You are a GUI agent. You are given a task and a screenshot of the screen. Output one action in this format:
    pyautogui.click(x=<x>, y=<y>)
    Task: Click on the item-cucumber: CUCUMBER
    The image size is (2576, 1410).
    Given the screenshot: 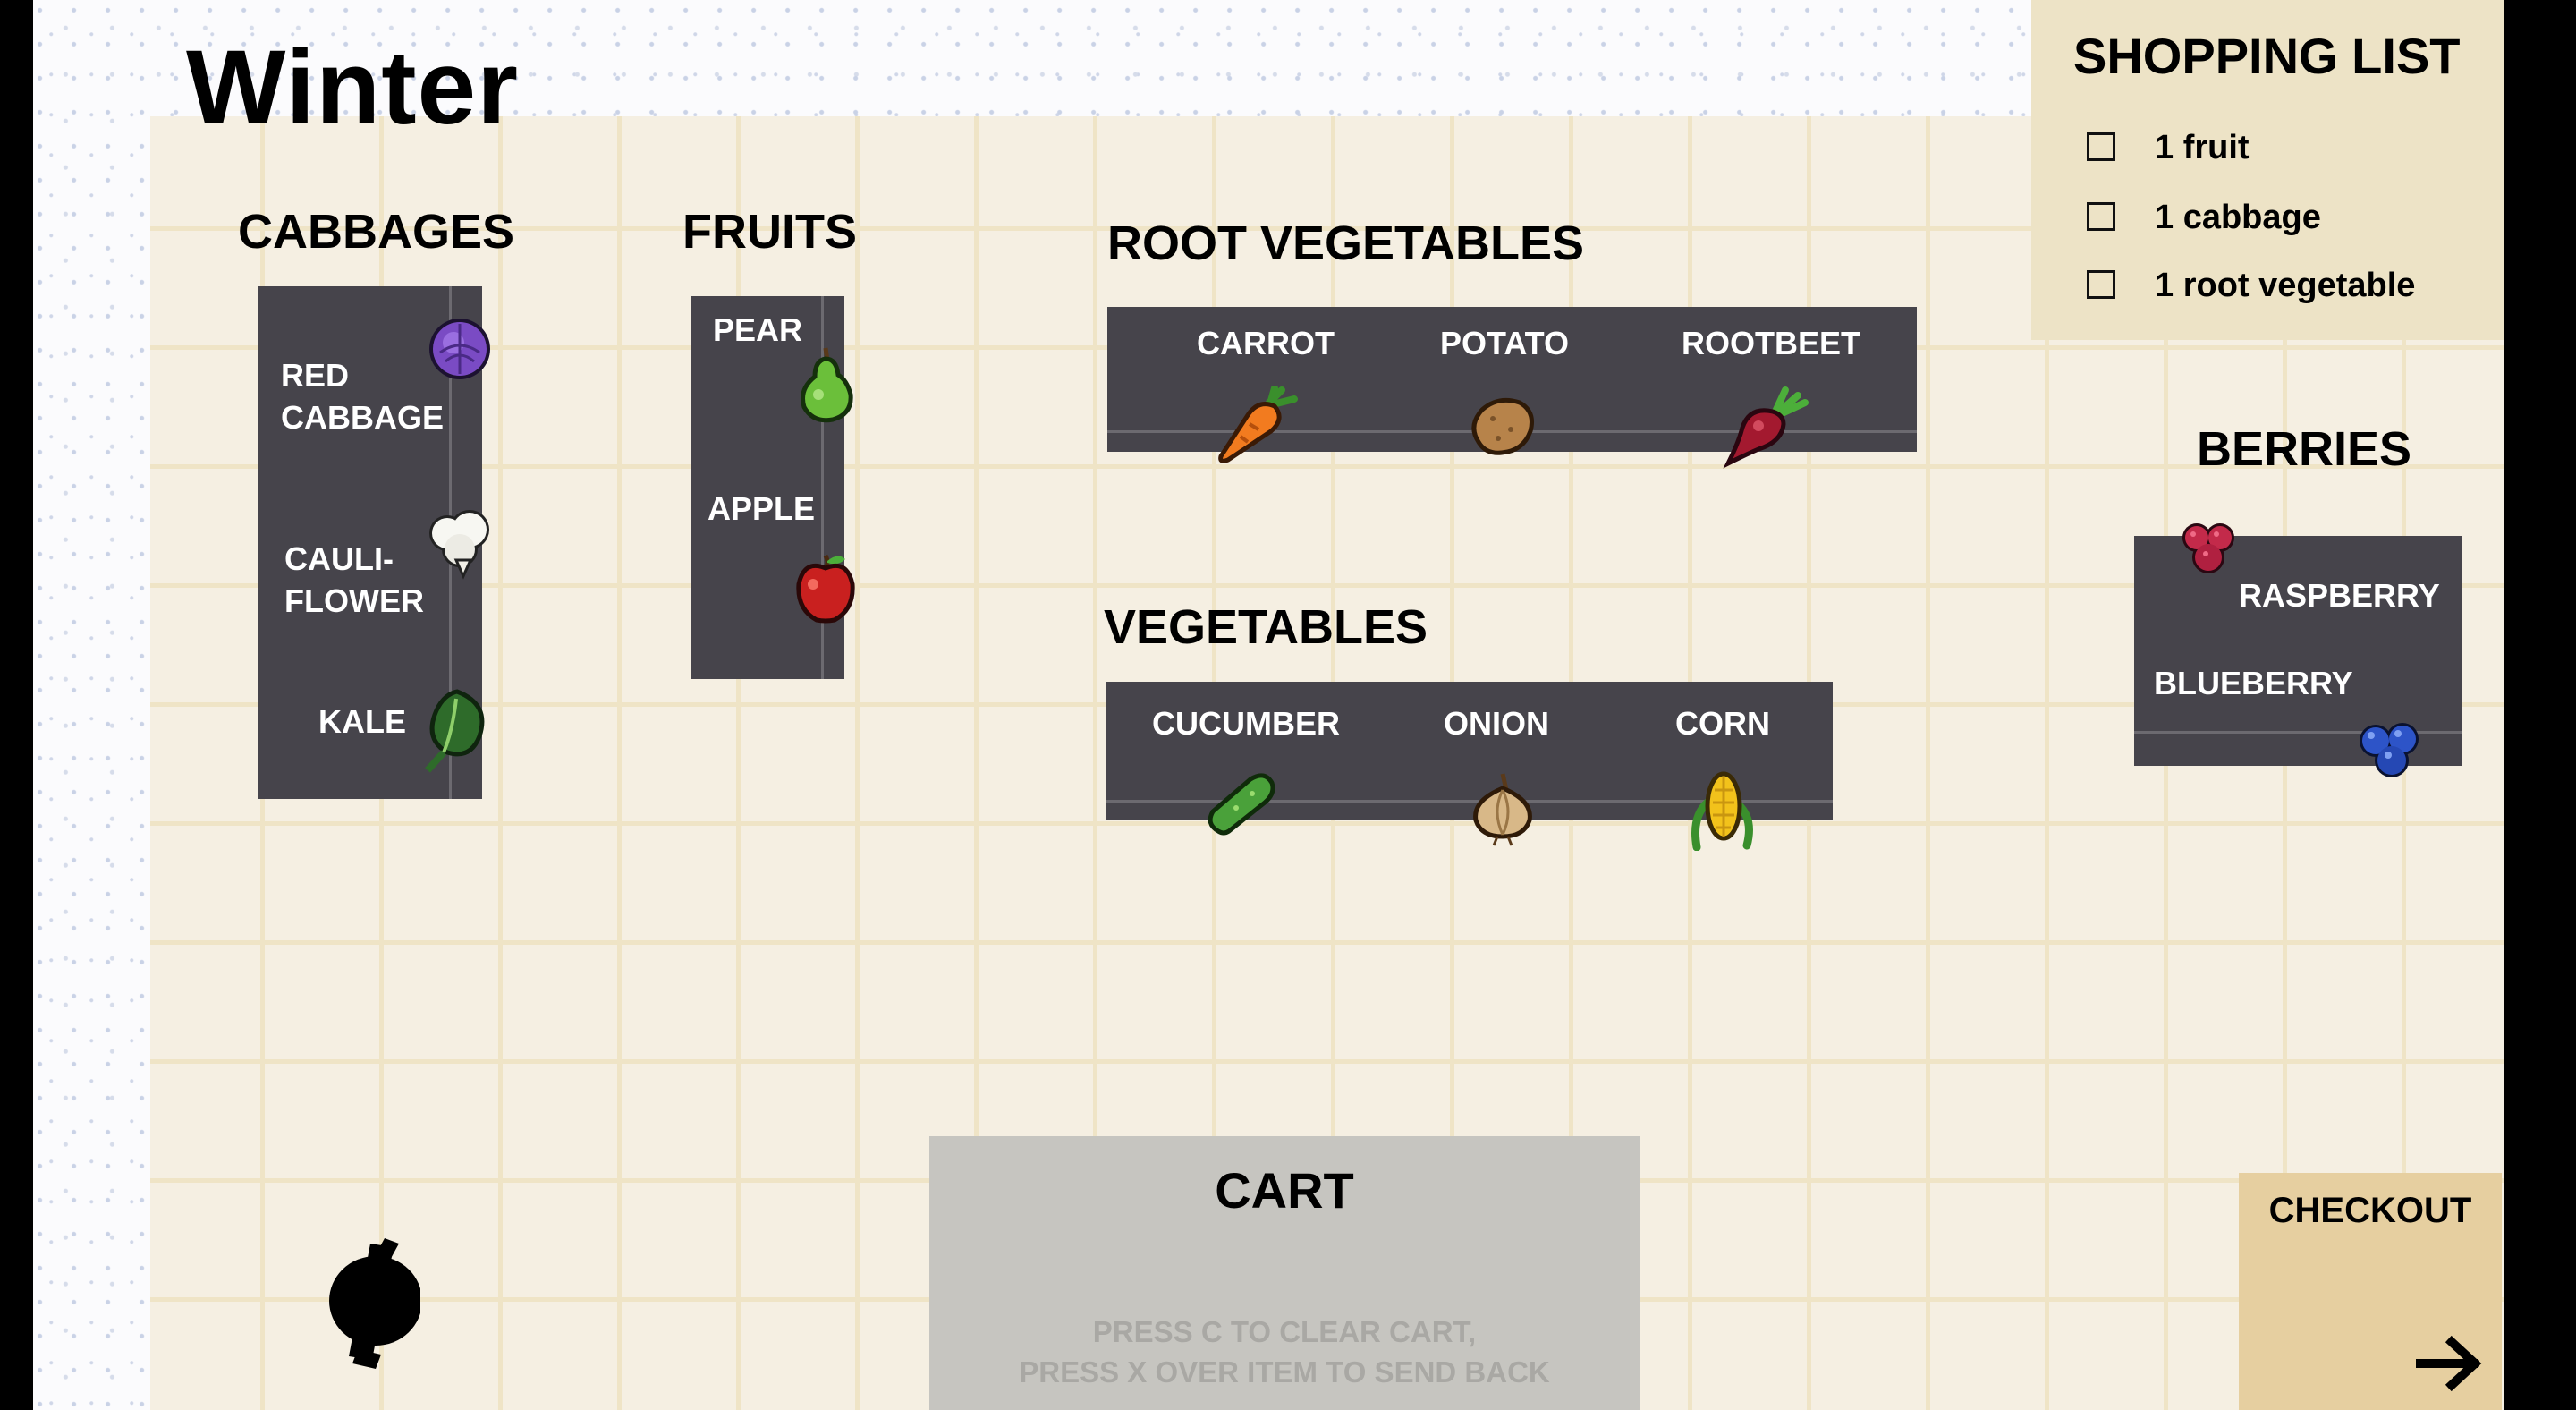 What is the action you would take?
    pyautogui.click(x=1248, y=773)
    